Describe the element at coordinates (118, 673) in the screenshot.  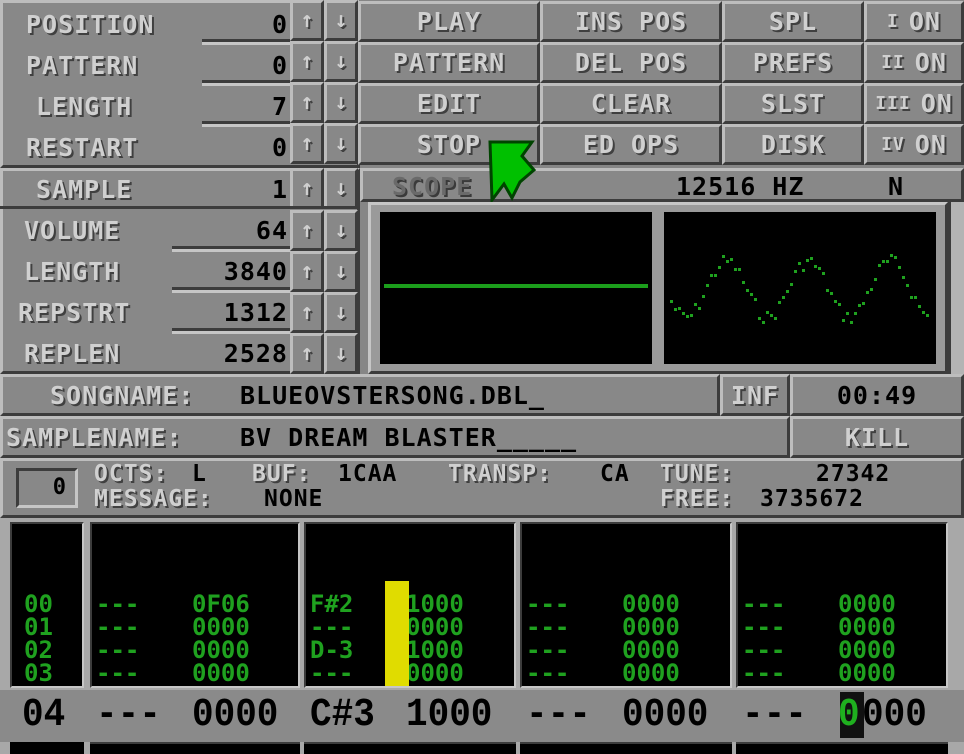
I see `track-note: ---` at that location.